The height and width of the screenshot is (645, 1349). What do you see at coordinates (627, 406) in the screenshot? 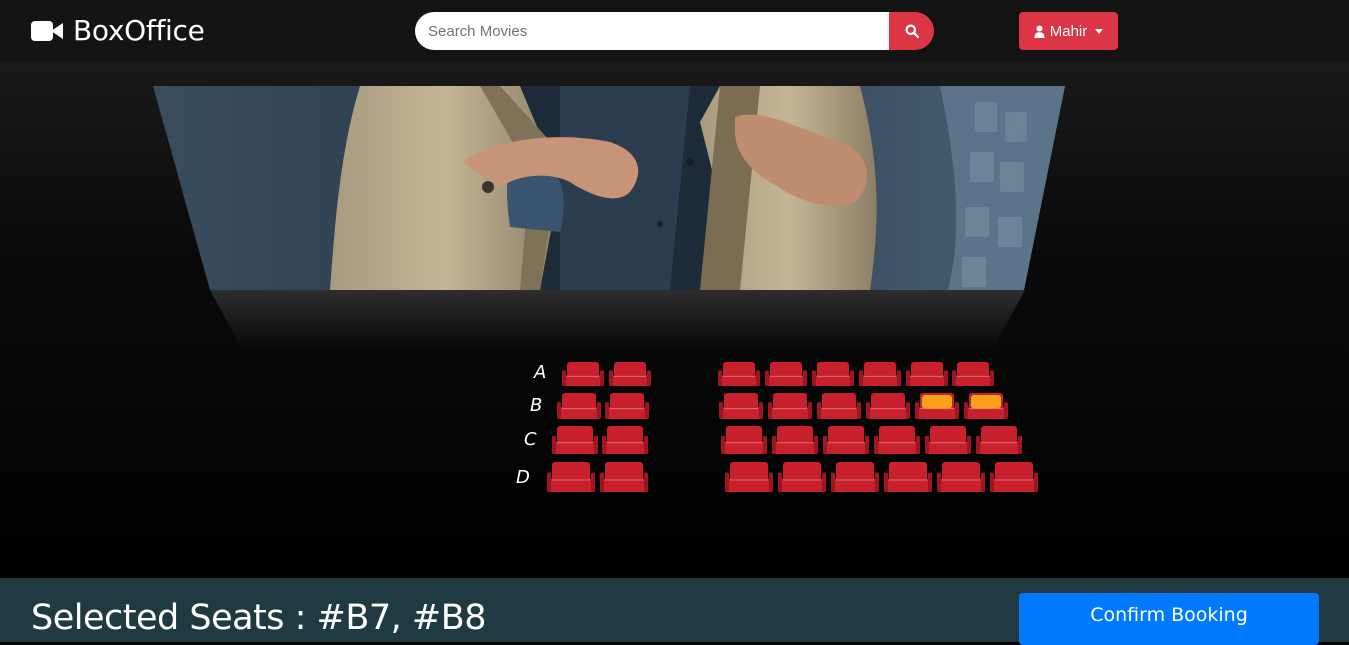
I see `seat-b2` at bounding box center [627, 406].